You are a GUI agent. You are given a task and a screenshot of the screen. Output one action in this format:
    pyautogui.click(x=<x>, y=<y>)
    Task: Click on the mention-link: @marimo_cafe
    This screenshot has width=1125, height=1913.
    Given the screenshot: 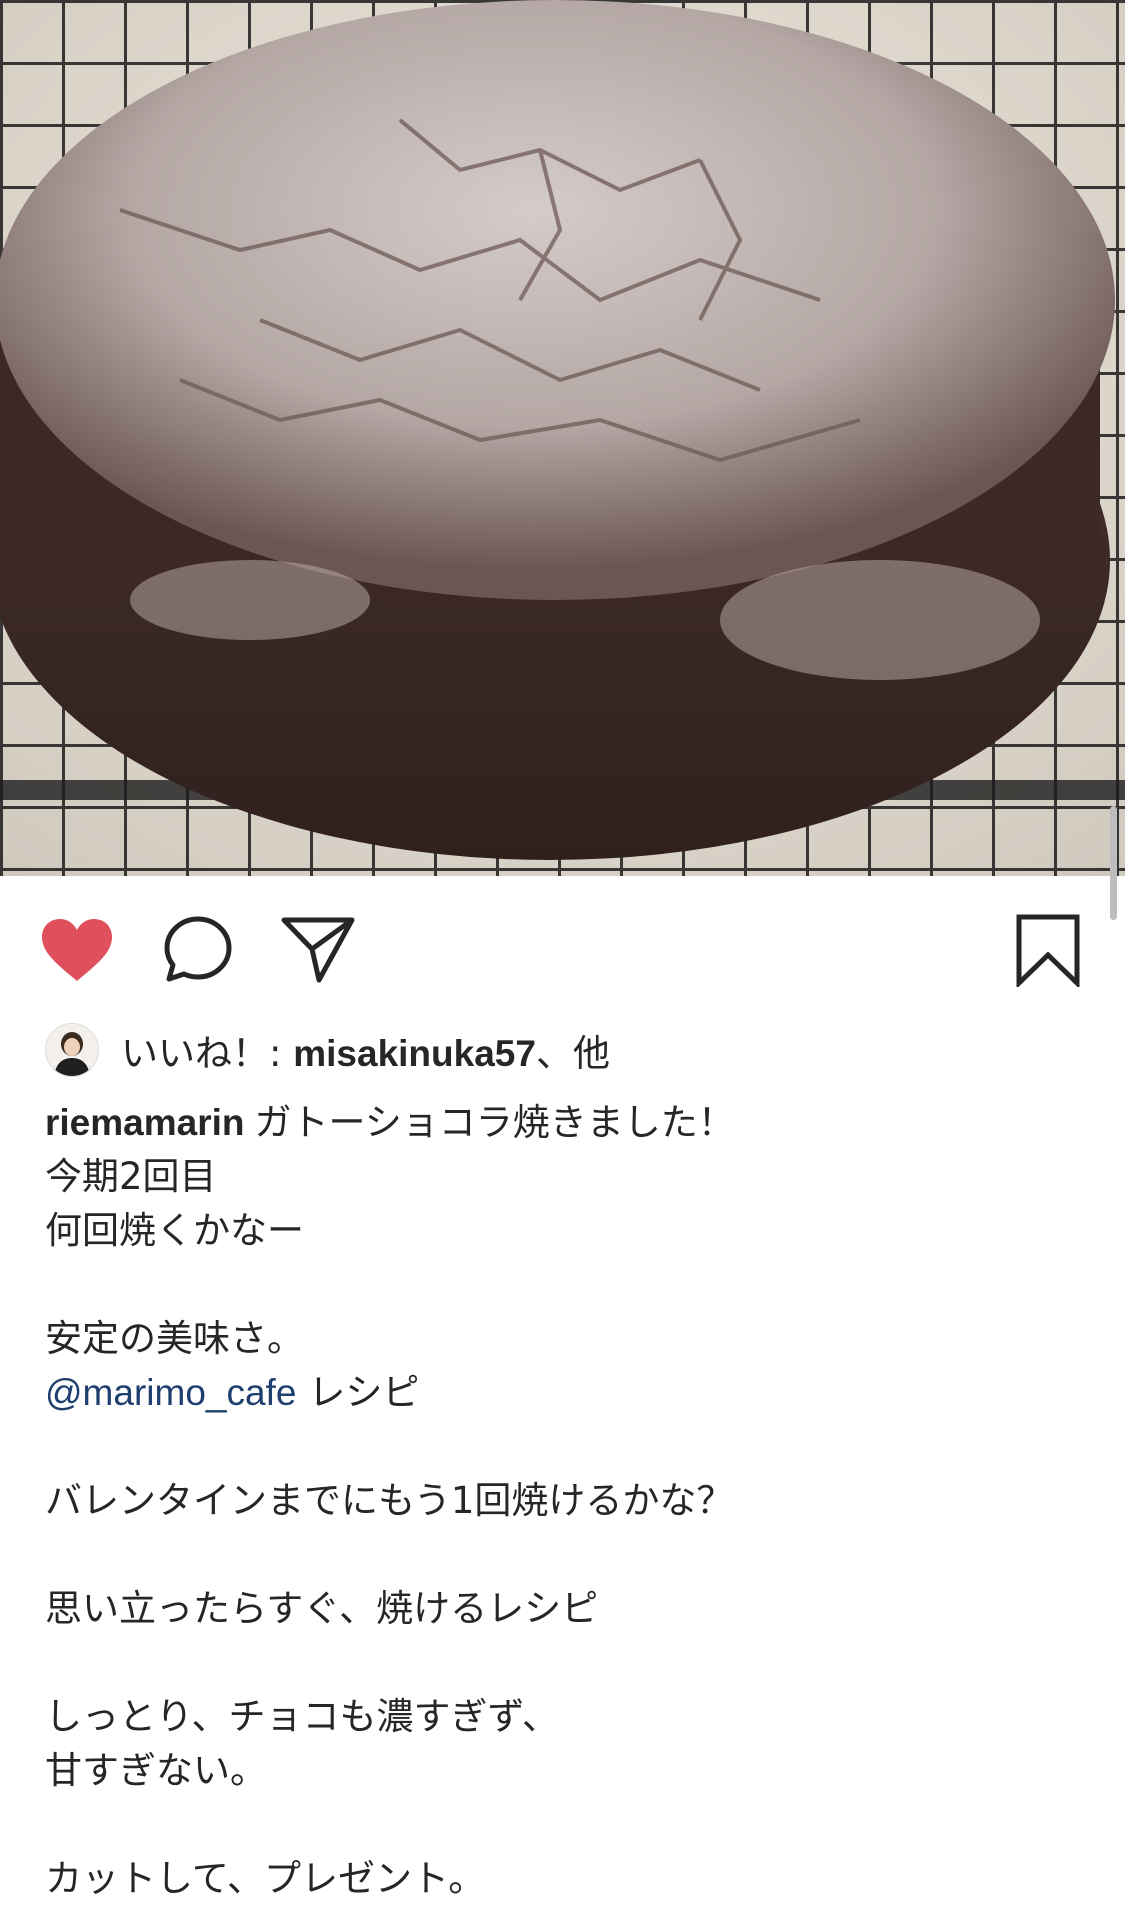 What is the action you would take?
    pyautogui.click(x=170, y=1392)
    